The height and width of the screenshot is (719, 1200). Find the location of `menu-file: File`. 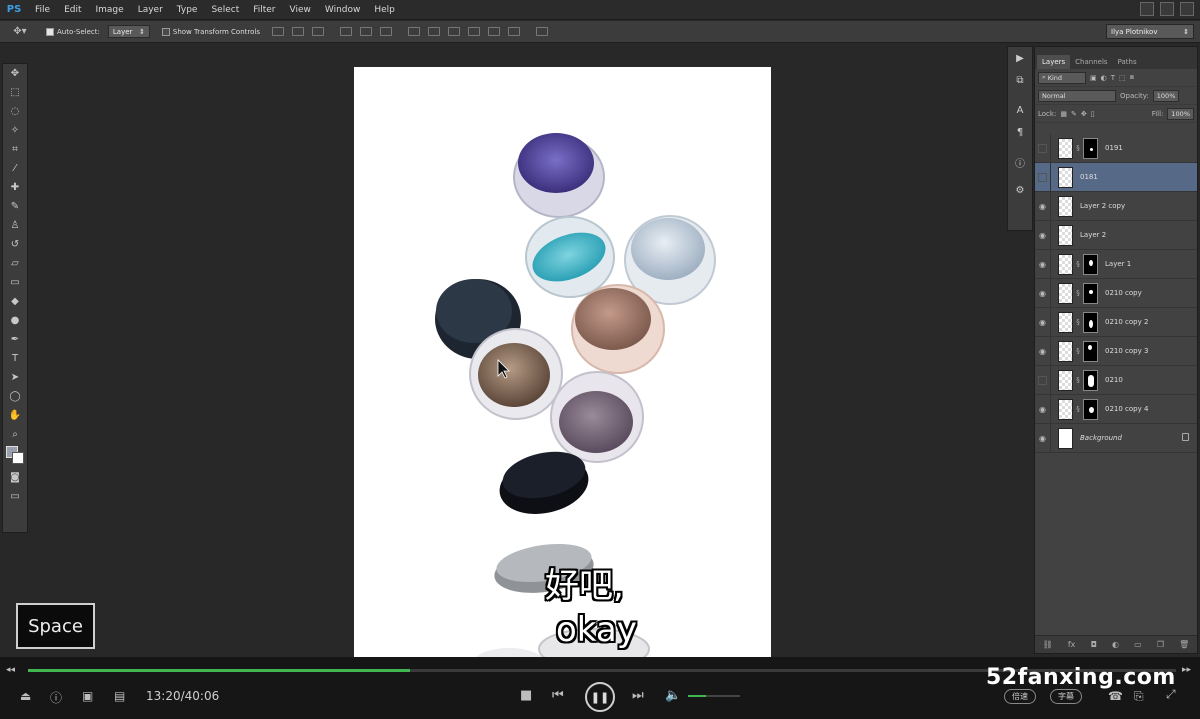

menu-file: File is located at coordinates (42, 10).